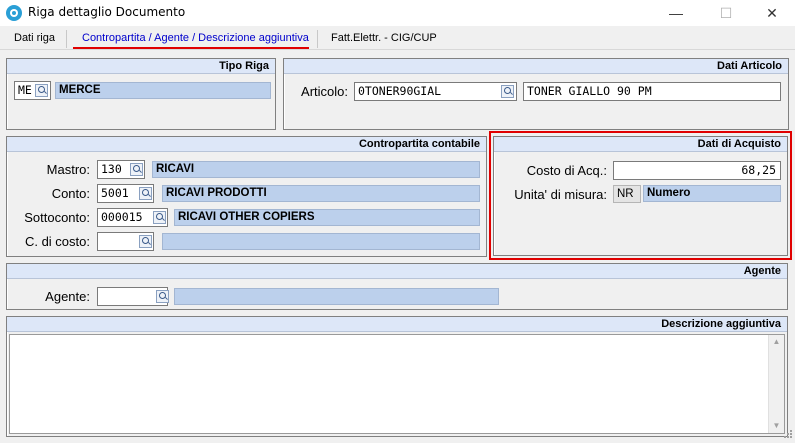  I want to click on centro-costo-lookup-icon, so click(145, 241).